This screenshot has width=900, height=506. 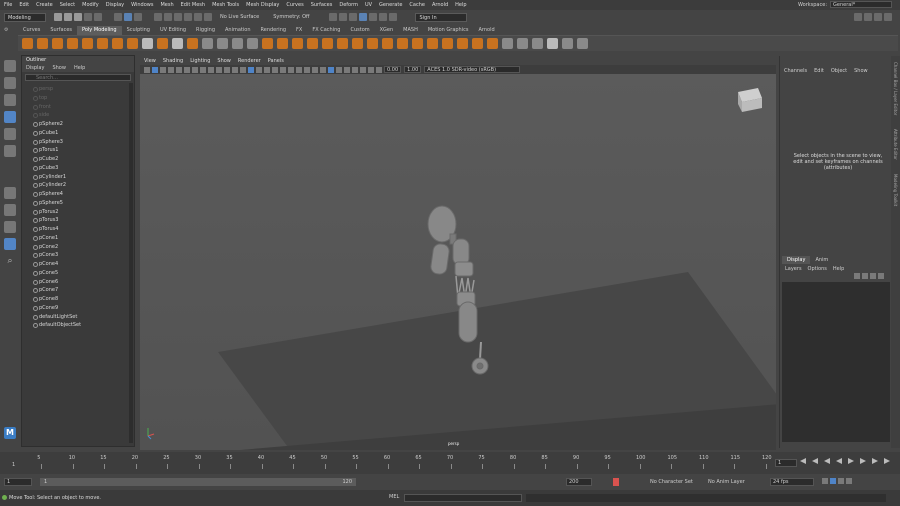 I want to click on boolean-icon, so click(x=252, y=43).